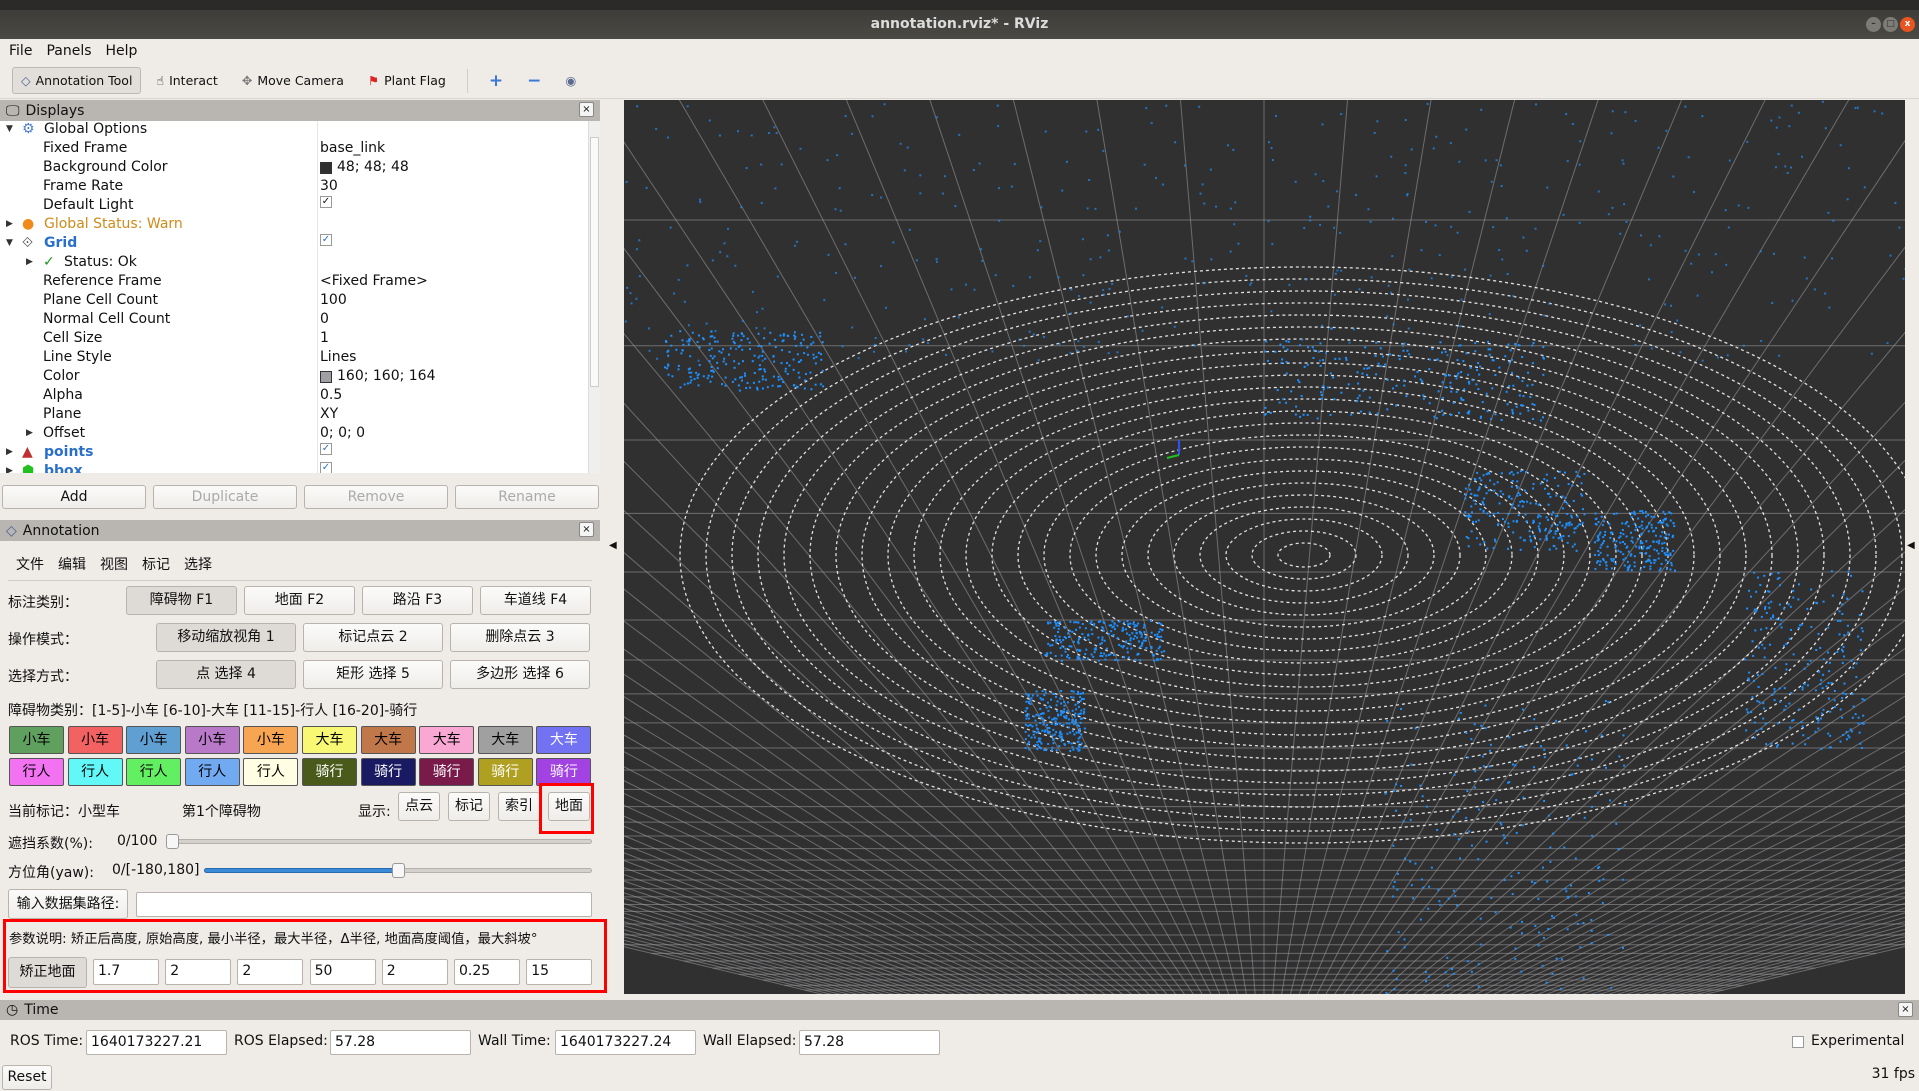 This screenshot has width=1919, height=1091. I want to click on tree-row: Plane Cell Count 100, so click(294, 300).